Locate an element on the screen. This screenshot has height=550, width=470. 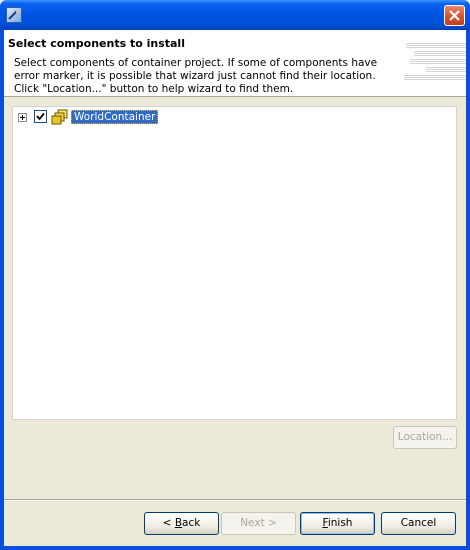
wizard-banner-image is located at coordinates (432, 66).